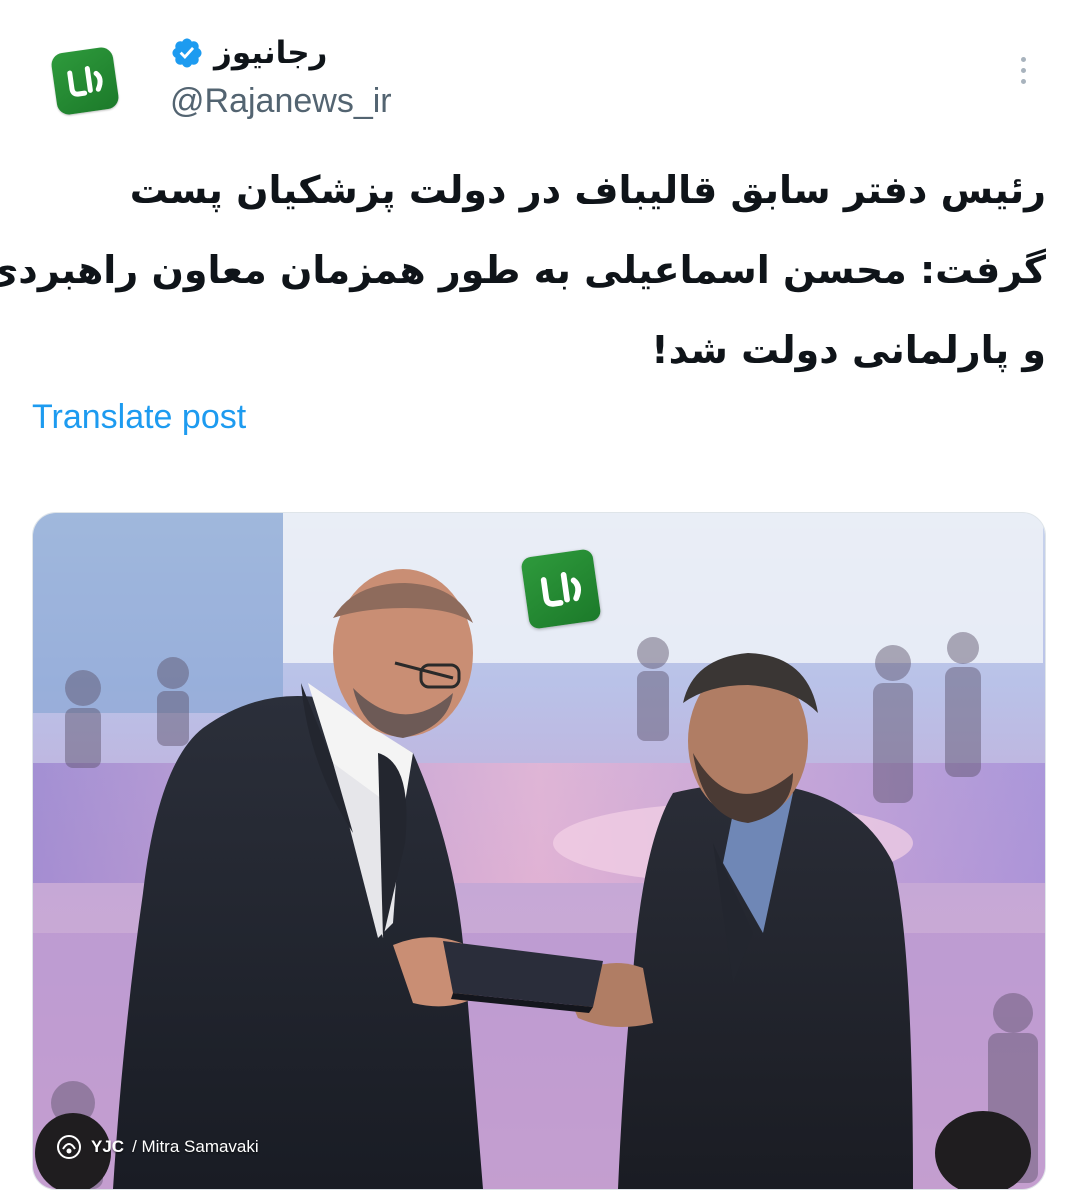 The image size is (1076, 1199). I want to click on raja-watermark-icon, so click(561, 589).